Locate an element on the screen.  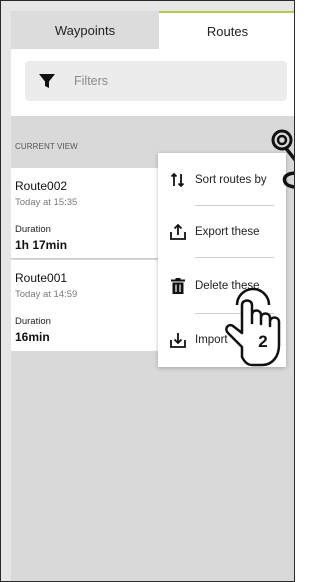
tab-waypoints-label: Waypoints is located at coordinates (85, 30).